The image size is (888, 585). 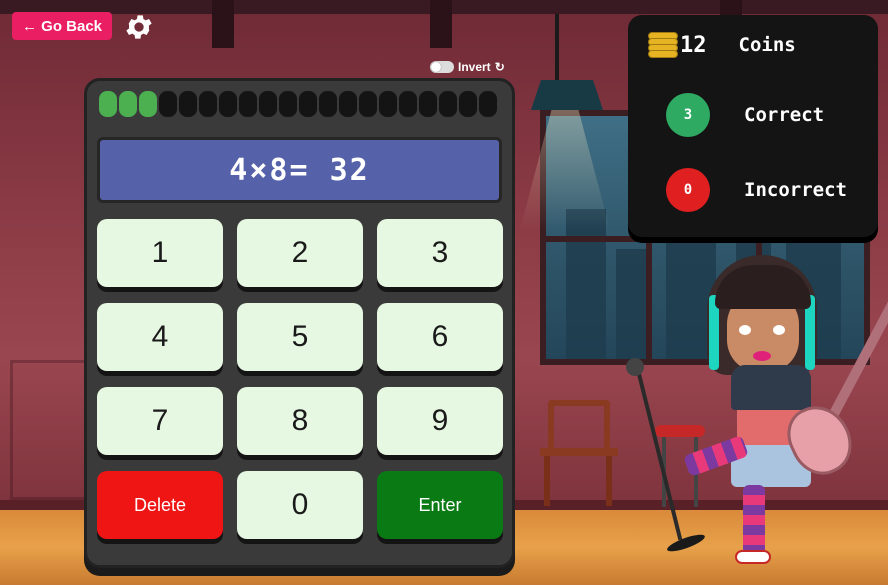 What do you see at coordinates (557, 49) in the screenshot?
I see `lamp-cord` at bounding box center [557, 49].